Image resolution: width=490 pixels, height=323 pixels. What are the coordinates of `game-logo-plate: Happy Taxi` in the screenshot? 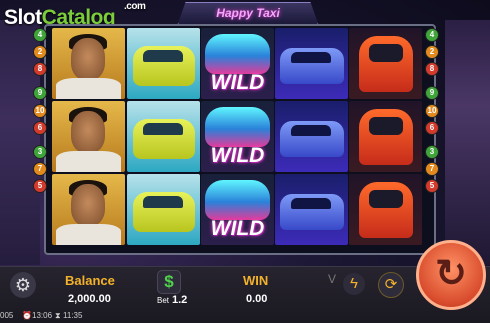 It's located at (248, 14).